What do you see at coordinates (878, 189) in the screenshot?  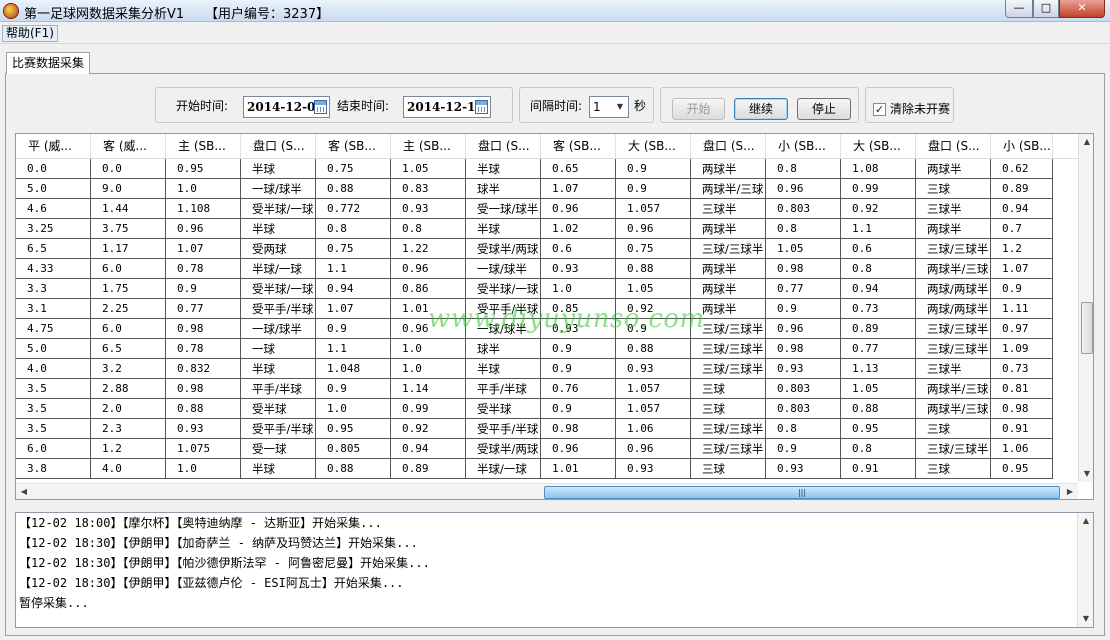 I see `table-cell: 0.99` at bounding box center [878, 189].